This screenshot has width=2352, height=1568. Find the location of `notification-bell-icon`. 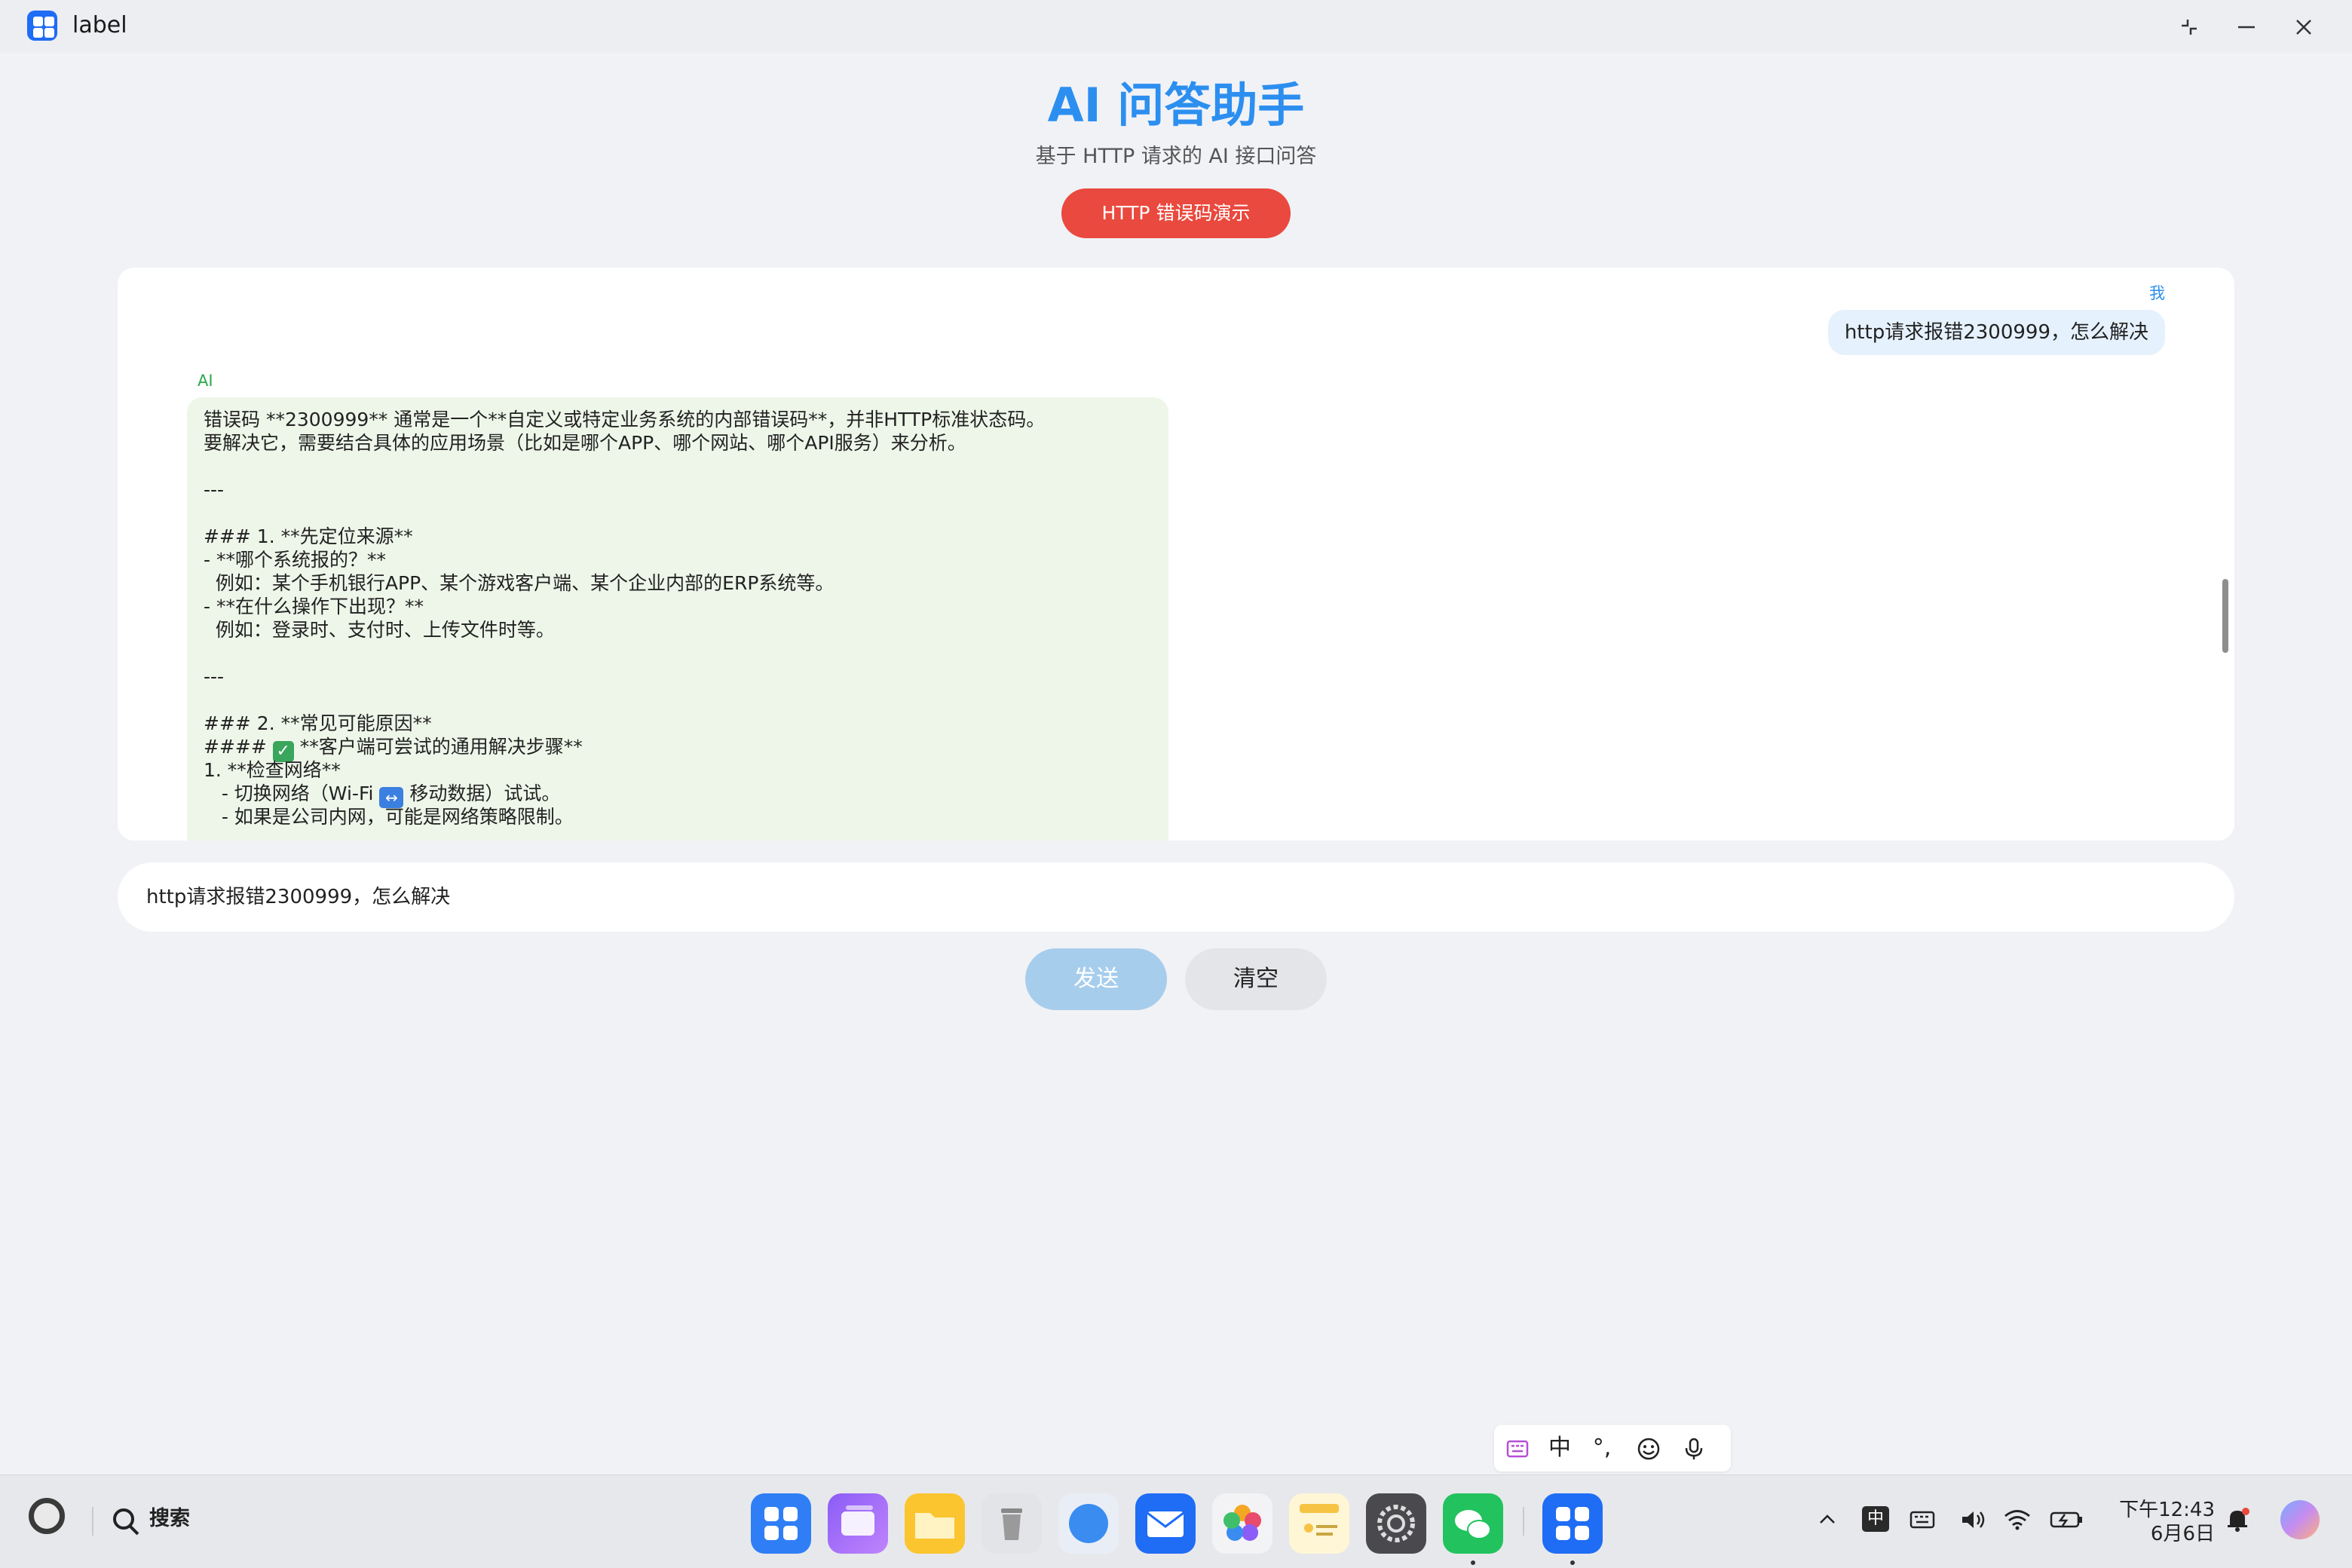

notification-bell-icon is located at coordinates (2237, 1519).